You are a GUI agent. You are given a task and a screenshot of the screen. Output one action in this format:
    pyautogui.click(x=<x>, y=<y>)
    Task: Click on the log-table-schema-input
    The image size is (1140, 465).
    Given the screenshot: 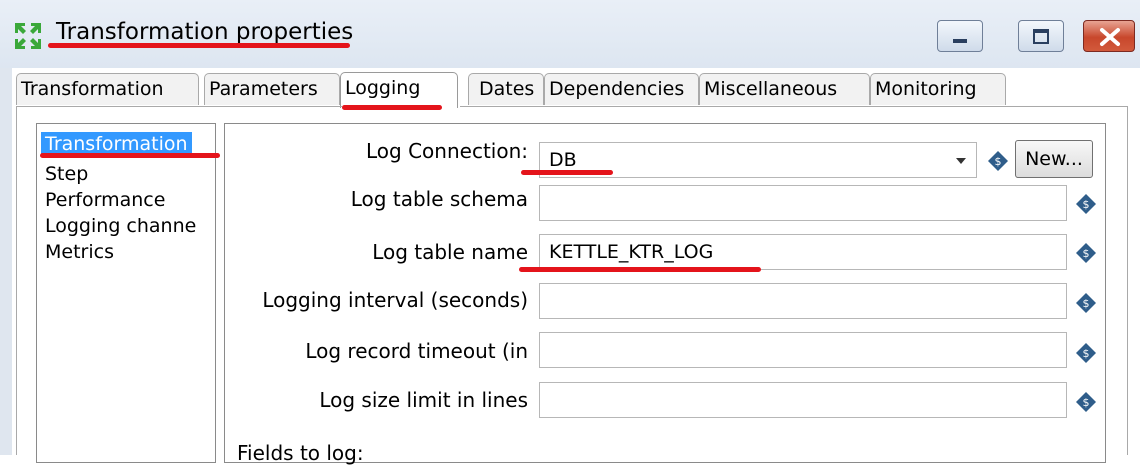 What is the action you would take?
    pyautogui.click(x=803, y=203)
    